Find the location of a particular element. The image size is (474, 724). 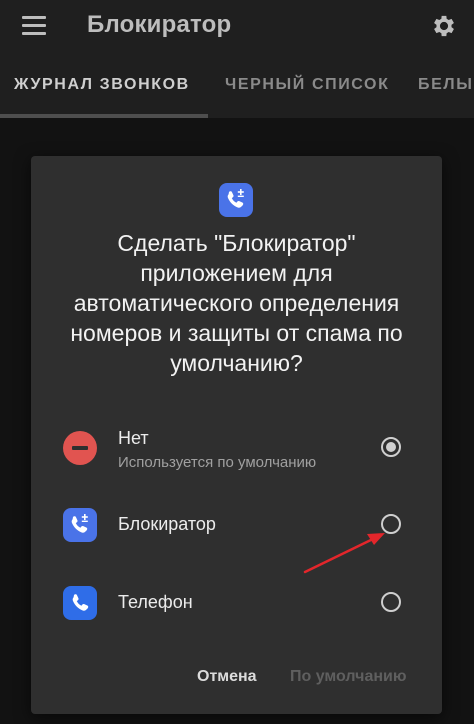

radio-button-selected is located at coordinates (391, 447).